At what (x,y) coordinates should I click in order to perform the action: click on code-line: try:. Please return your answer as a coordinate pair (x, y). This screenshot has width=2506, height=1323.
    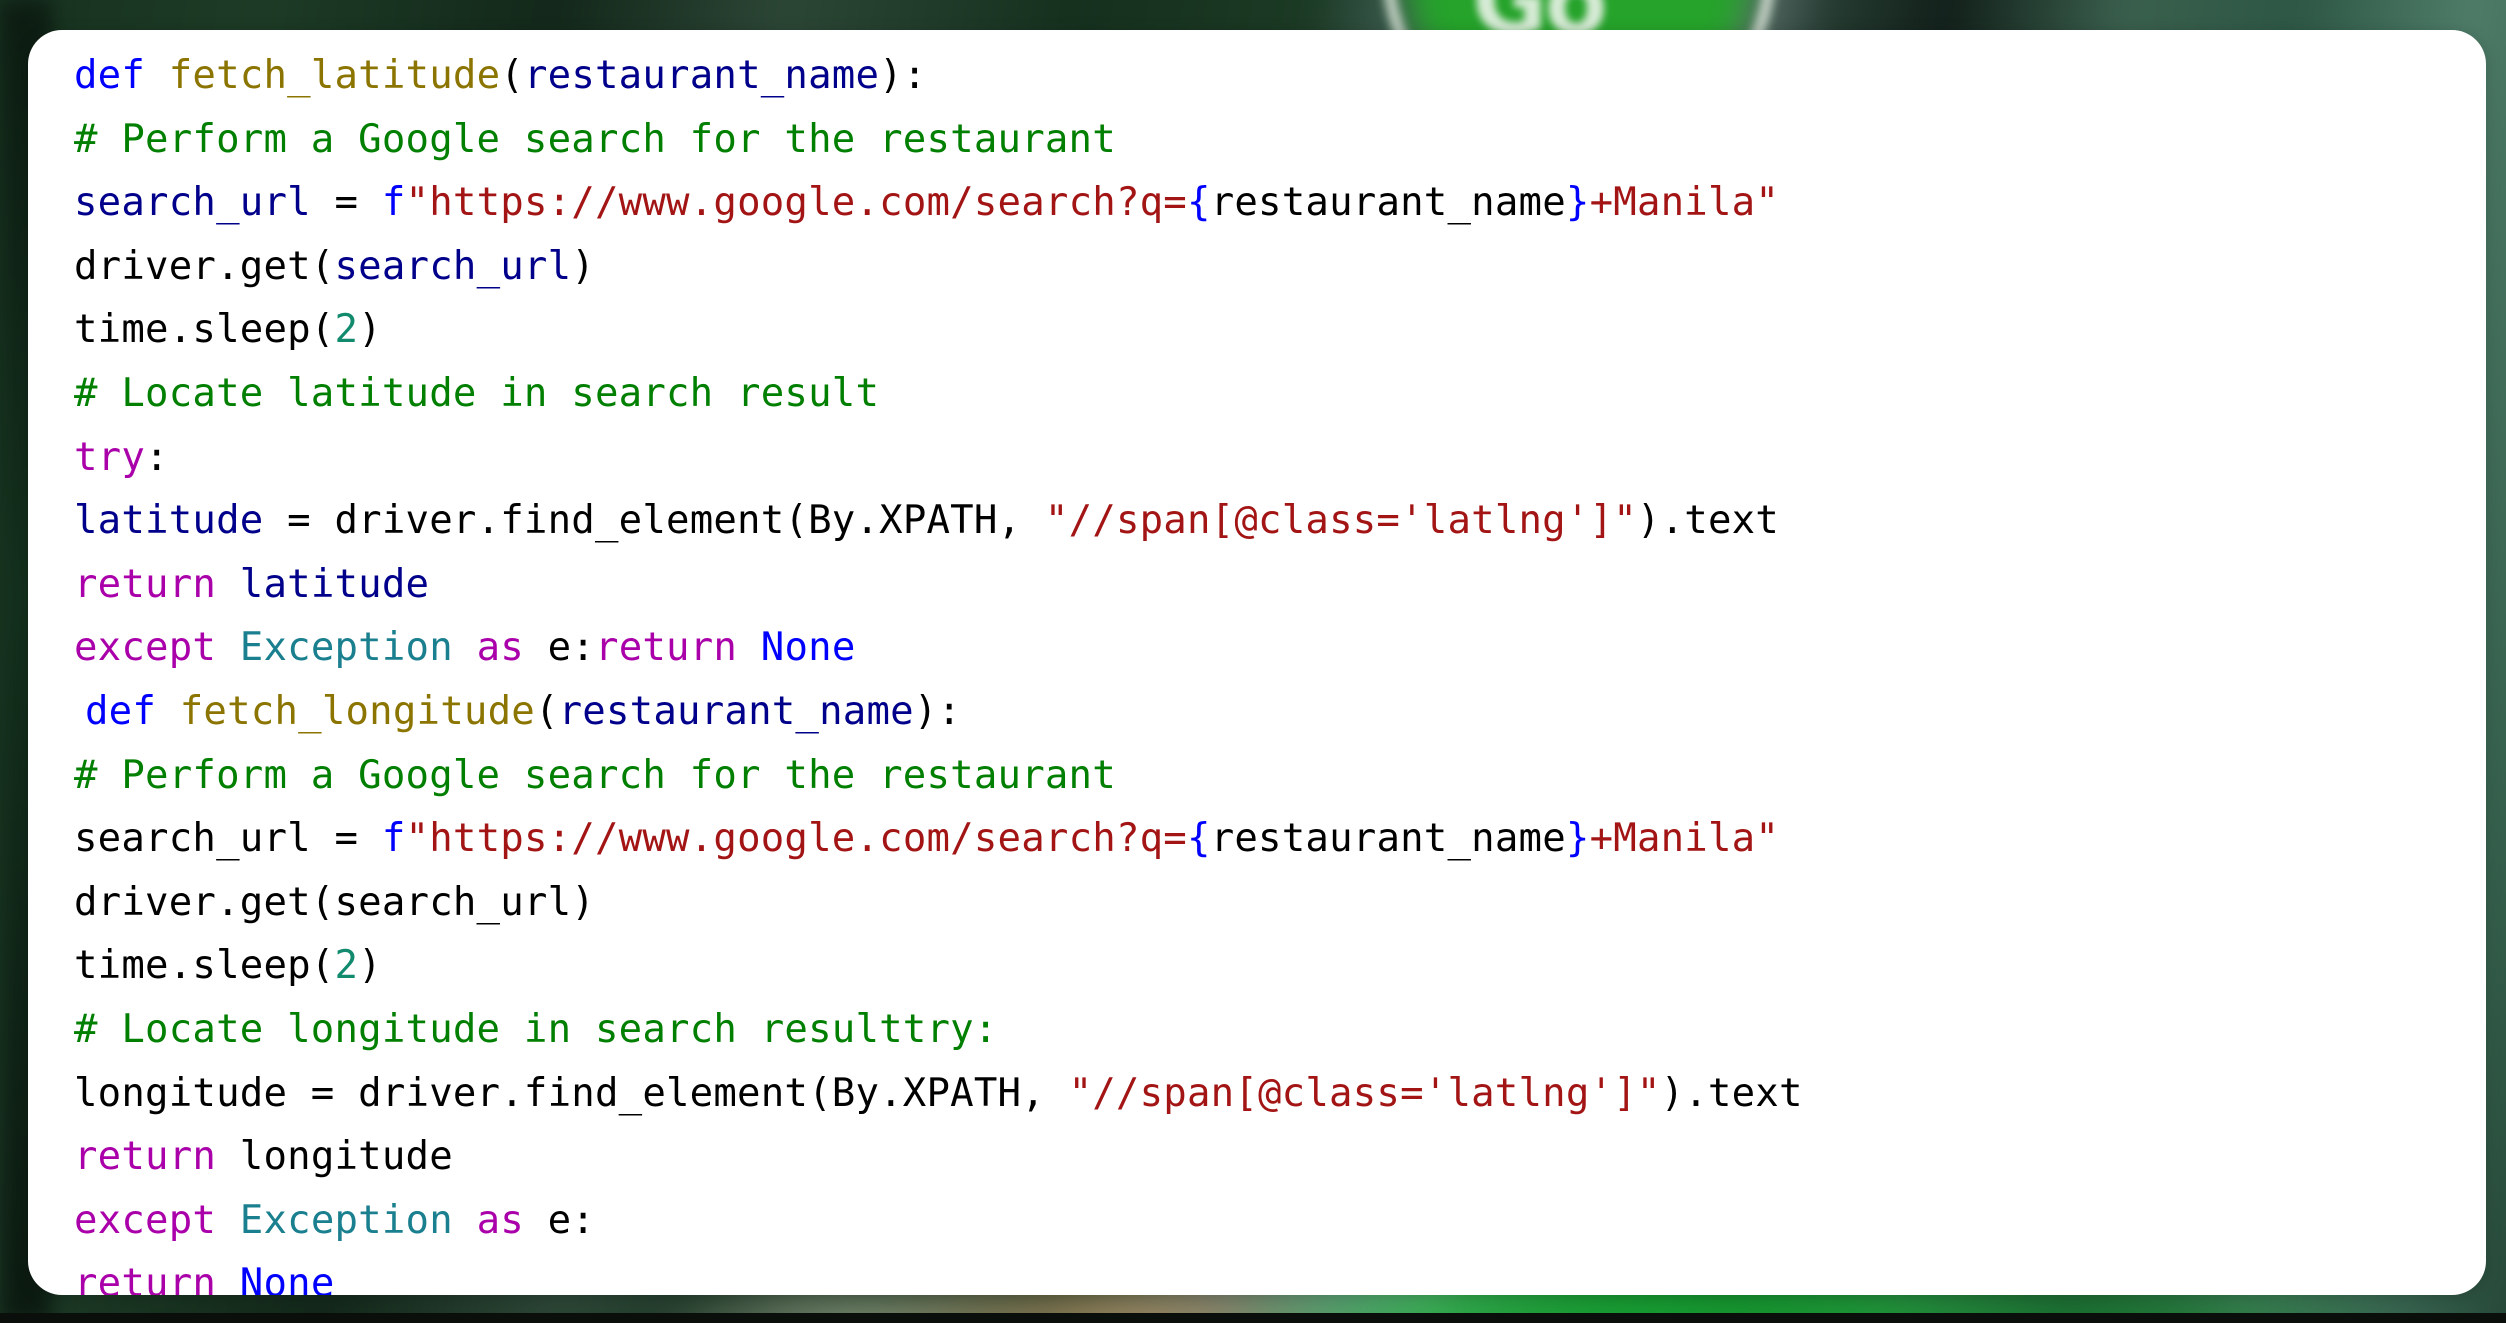
    Looking at the image, I should click on (1280, 458).